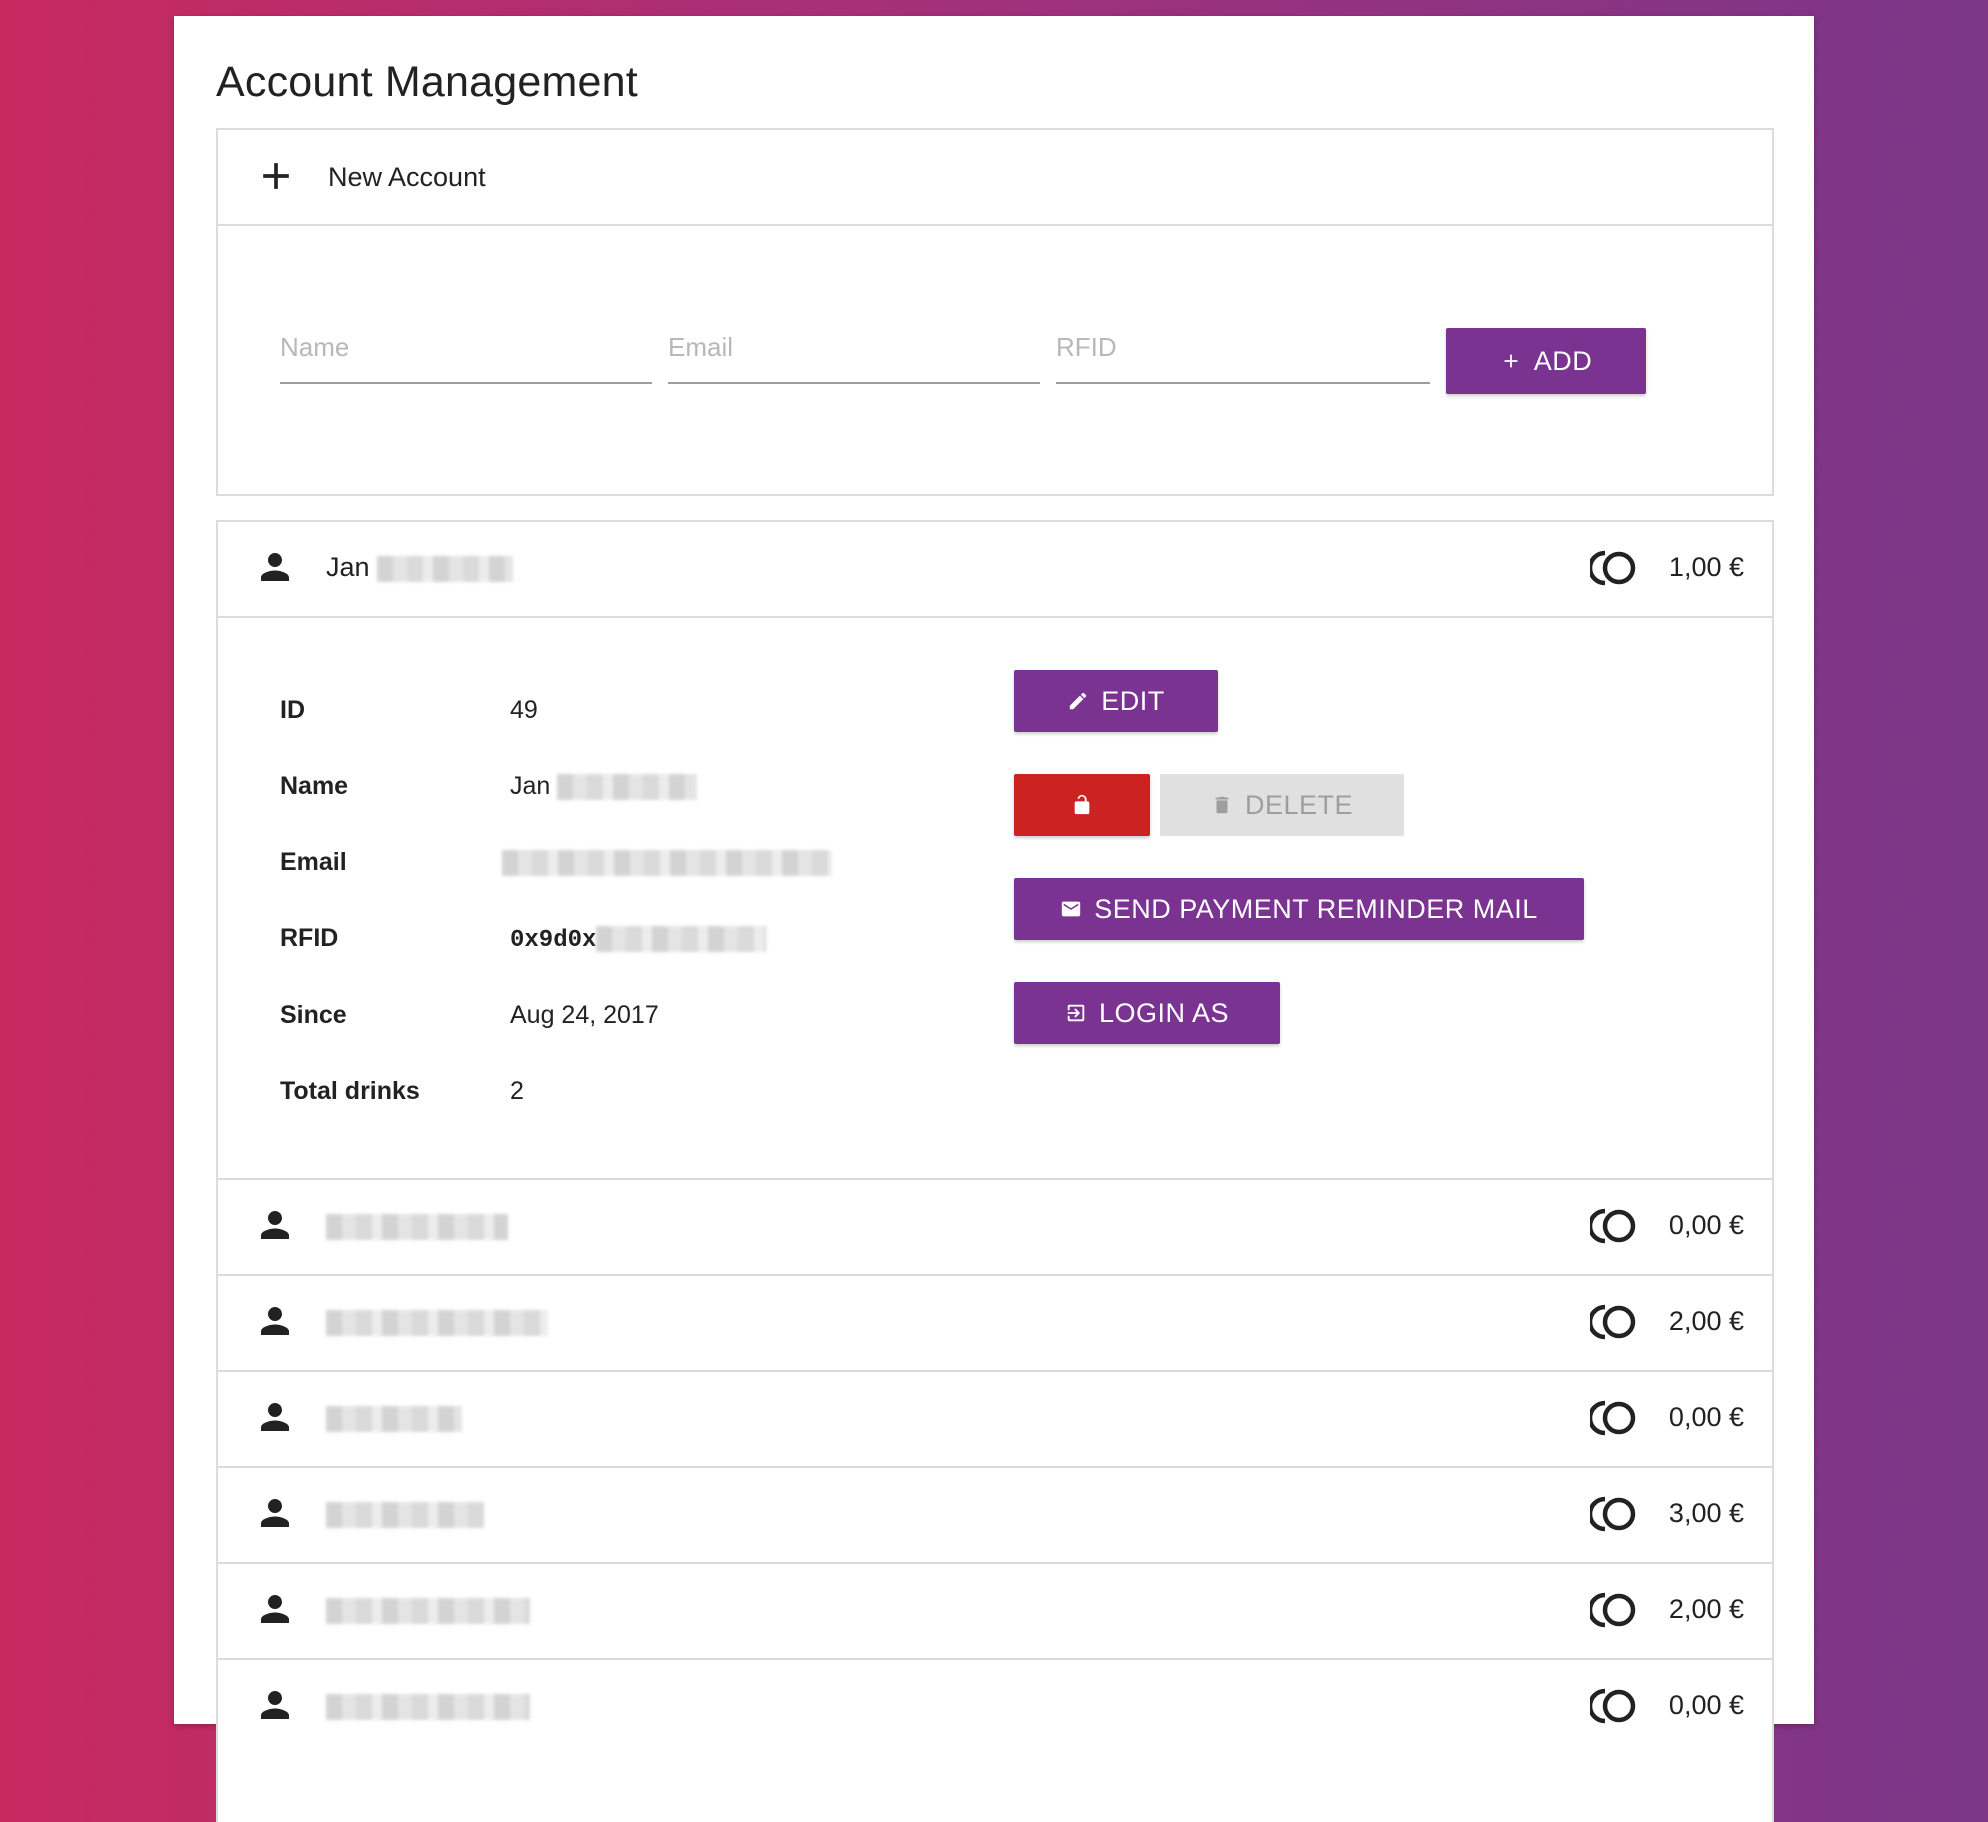 The height and width of the screenshot is (1822, 1988). I want to click on new-account-header: New Account, so click(995, 177).